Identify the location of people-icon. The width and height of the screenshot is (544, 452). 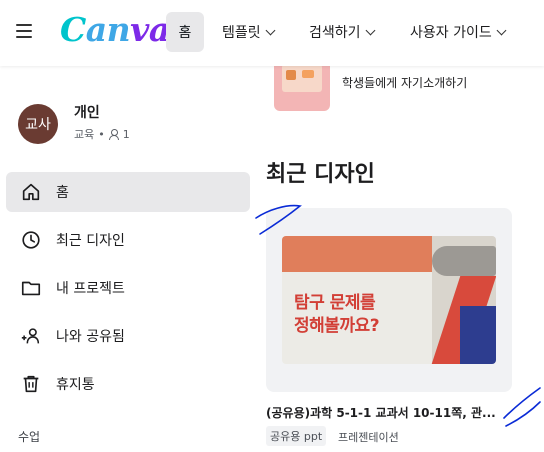
(30, 336).